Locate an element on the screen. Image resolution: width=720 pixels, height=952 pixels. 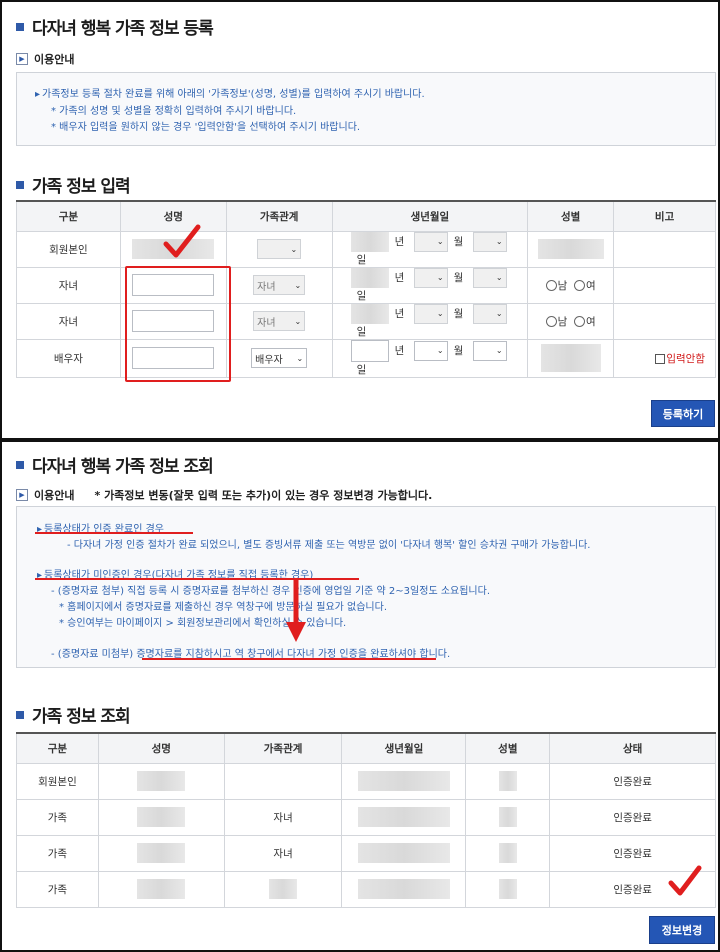
column-header: 비고 is located at coordinates (664, 216).